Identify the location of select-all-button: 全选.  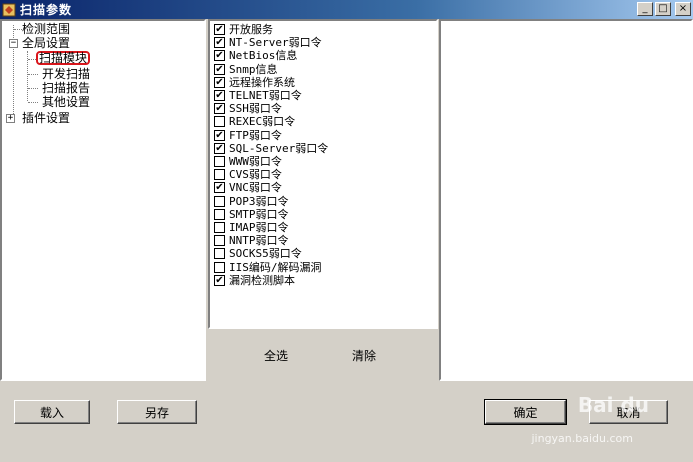
(276, 355).